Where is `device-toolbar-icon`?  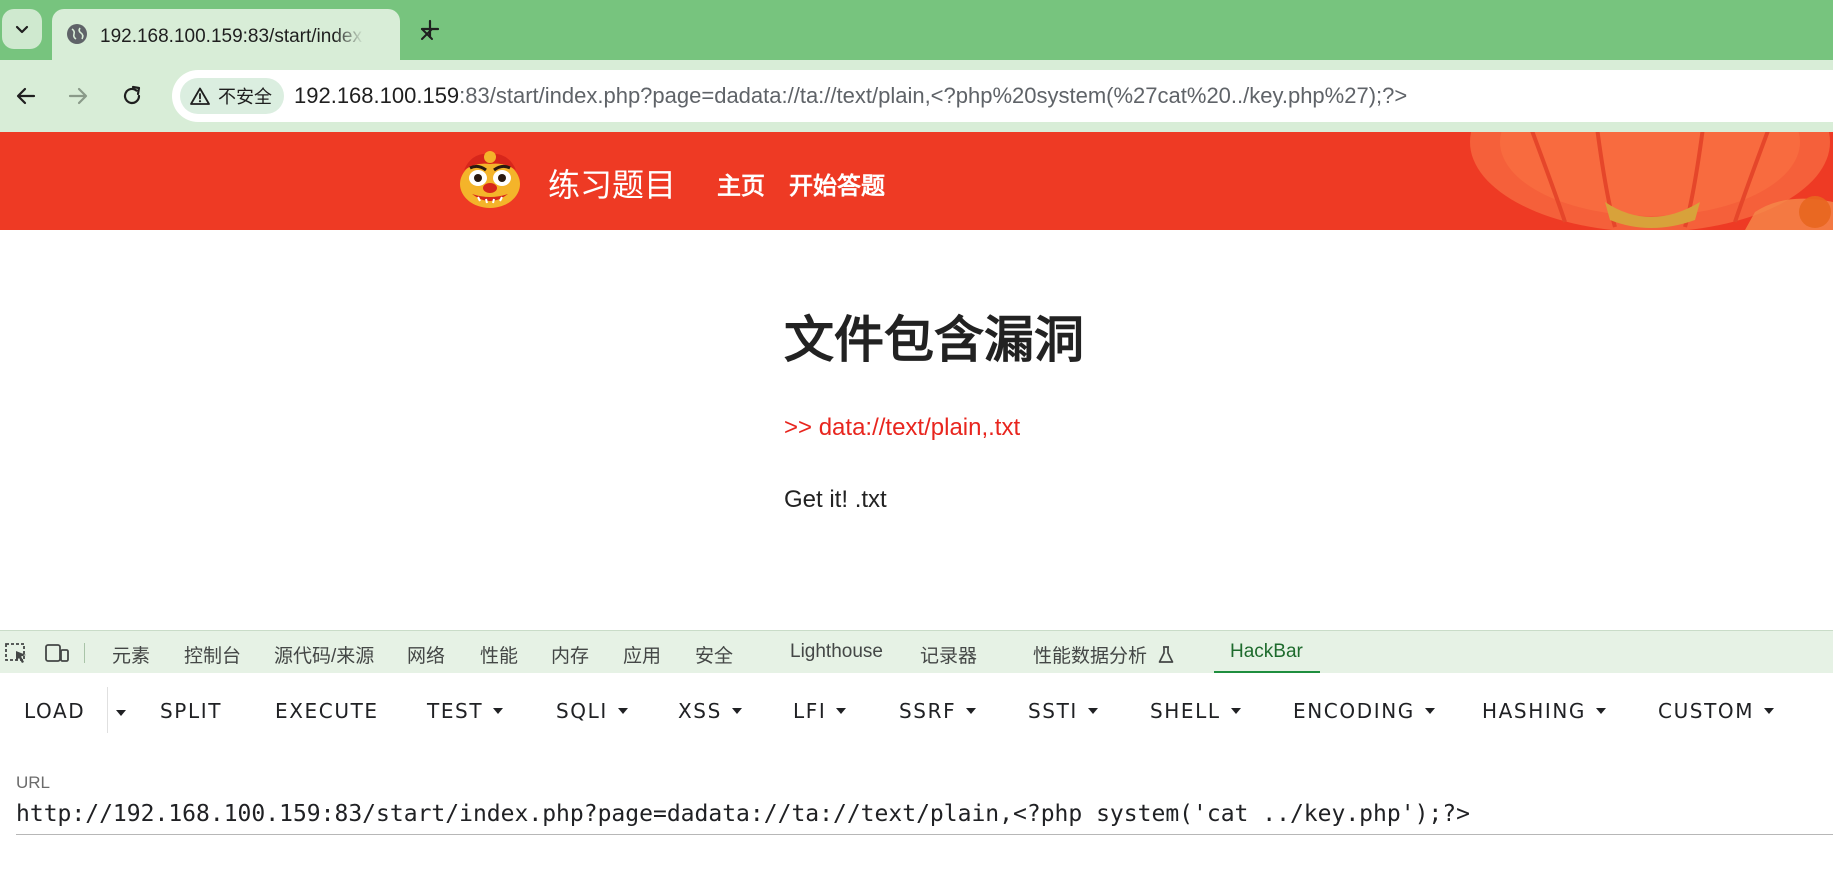
device-toolbar-icon is located at coordinates (57, 653).